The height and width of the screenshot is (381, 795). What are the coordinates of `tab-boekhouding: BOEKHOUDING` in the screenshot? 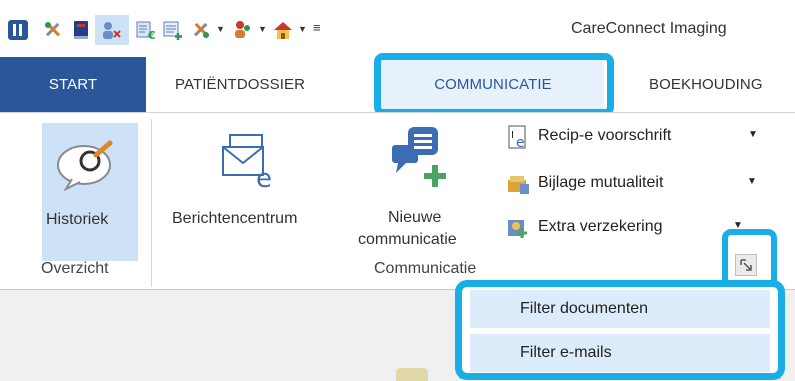 It's located at (706, 84).